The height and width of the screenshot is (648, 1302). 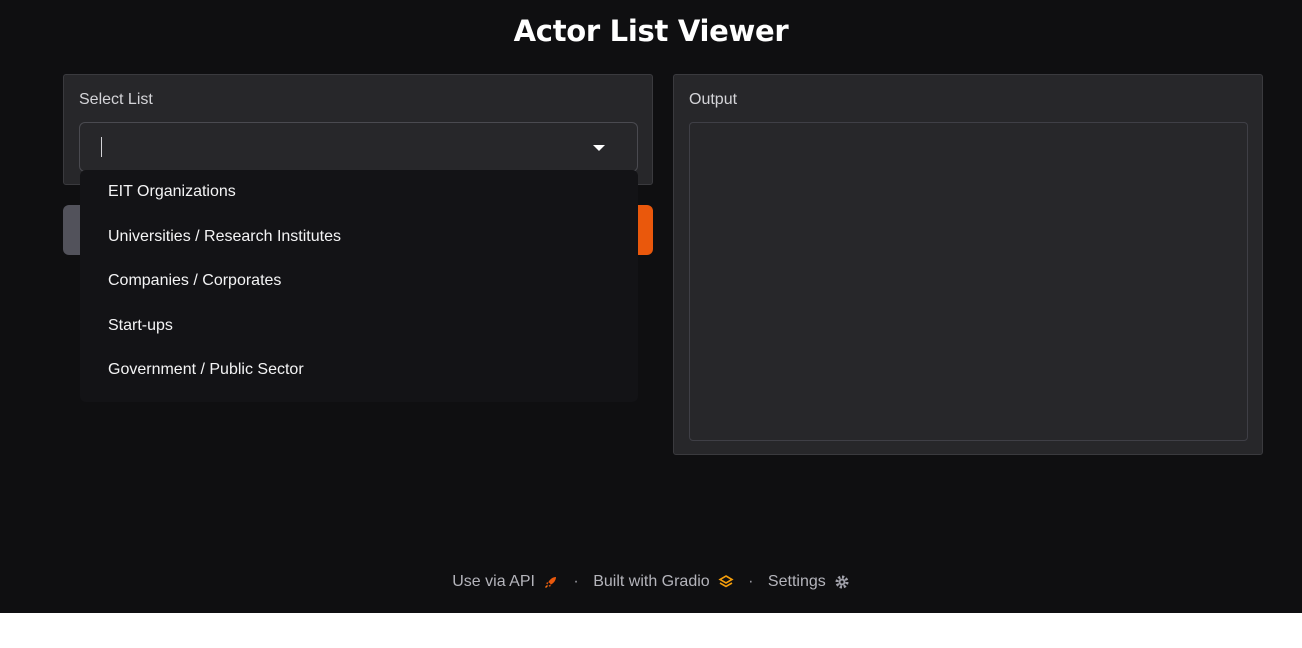 I want to click on settings-label: Settings, so click(x=796, y=581).